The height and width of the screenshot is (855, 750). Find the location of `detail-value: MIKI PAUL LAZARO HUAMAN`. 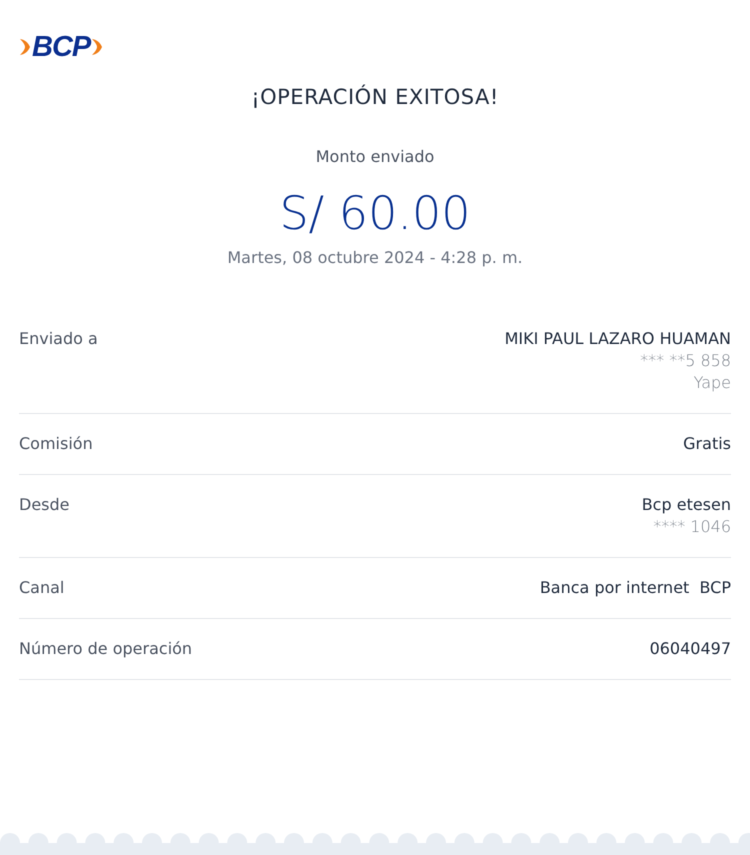

detail-value: MIKI PAUL LAZARO HUAMAN is located at coordinates (617, 338).